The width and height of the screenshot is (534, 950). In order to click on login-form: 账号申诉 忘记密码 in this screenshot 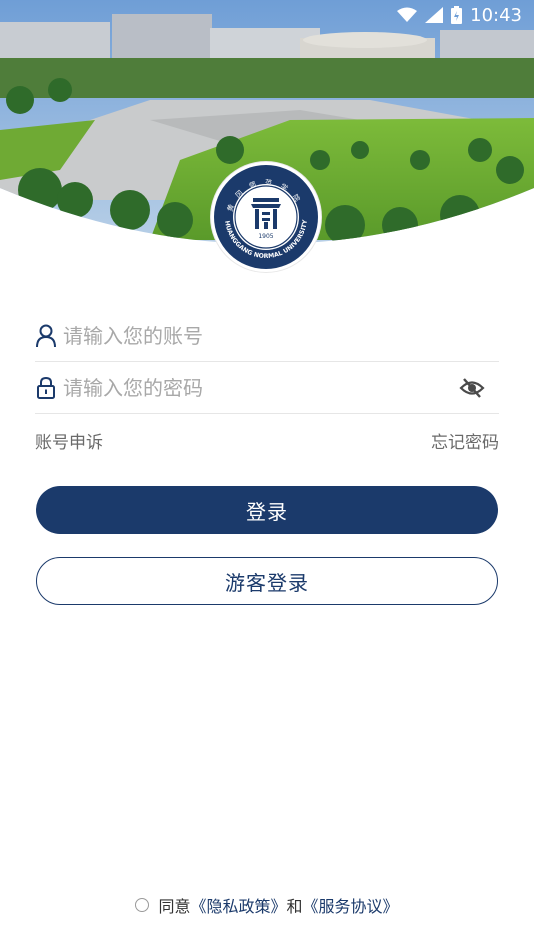, I will do `click(267, 381)`.